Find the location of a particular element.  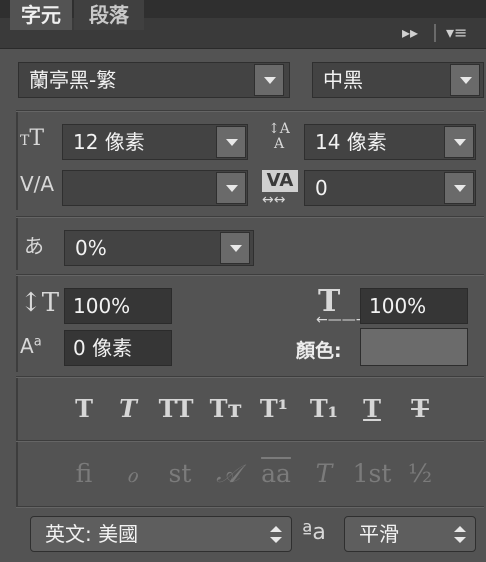

panel-menu-button: ▾≡ is located at coordinates (456, 33).